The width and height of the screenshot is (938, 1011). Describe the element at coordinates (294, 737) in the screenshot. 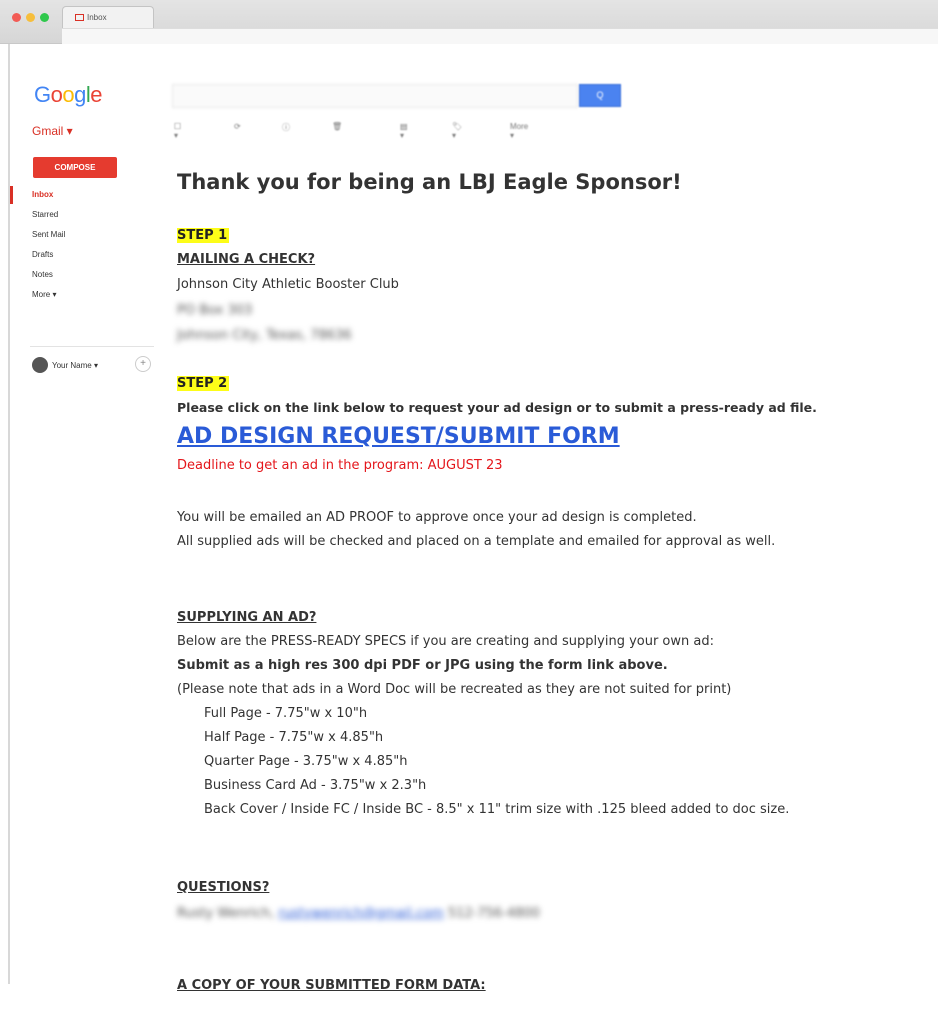

I see `spec-half-page: Half Page - 7.75"w x 4.85"h` at that location.